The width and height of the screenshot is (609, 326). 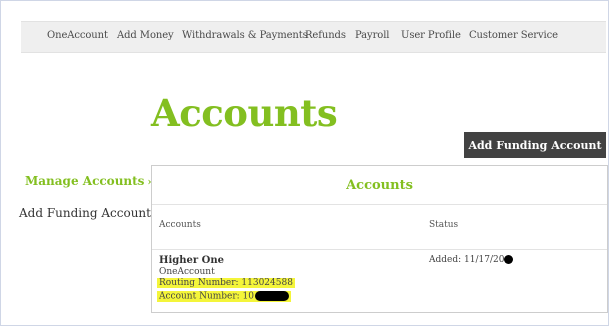 I want to click on status-value: Added: 11/17/20, so click(x=471, y=260).